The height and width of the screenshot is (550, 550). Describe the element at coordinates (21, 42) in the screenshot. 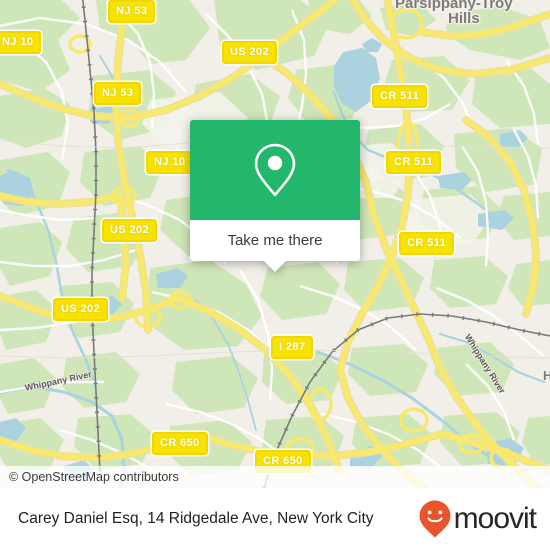

I see `road-shield-nj10-west: NJ 10` at that location.